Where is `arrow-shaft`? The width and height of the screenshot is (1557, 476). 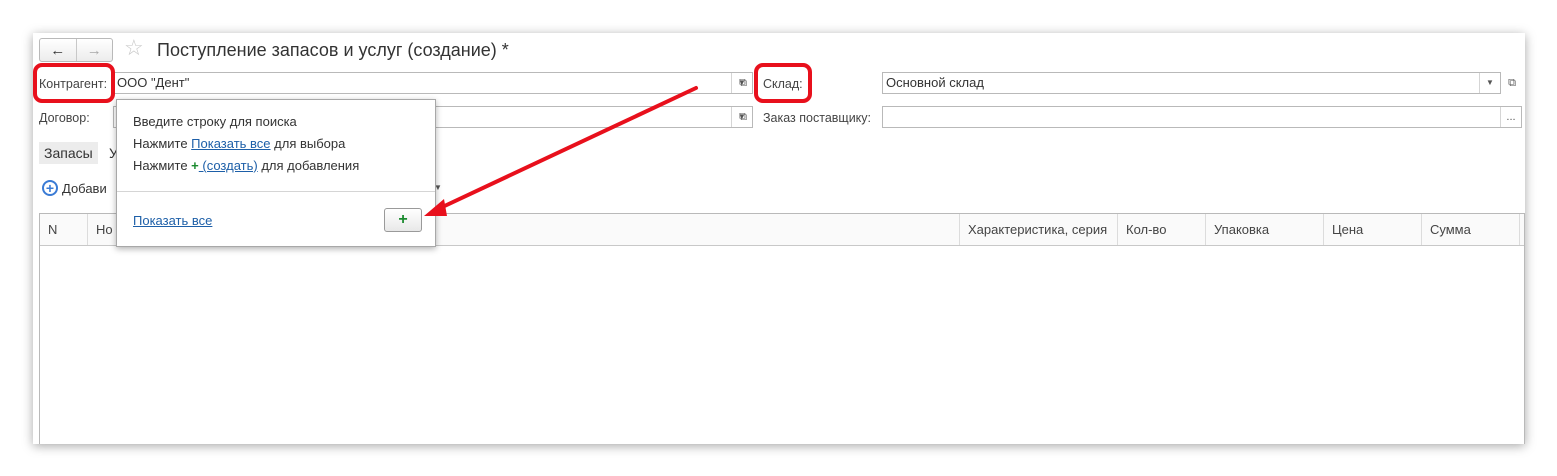
arrow-shaft is located at coordinates (566, 149).